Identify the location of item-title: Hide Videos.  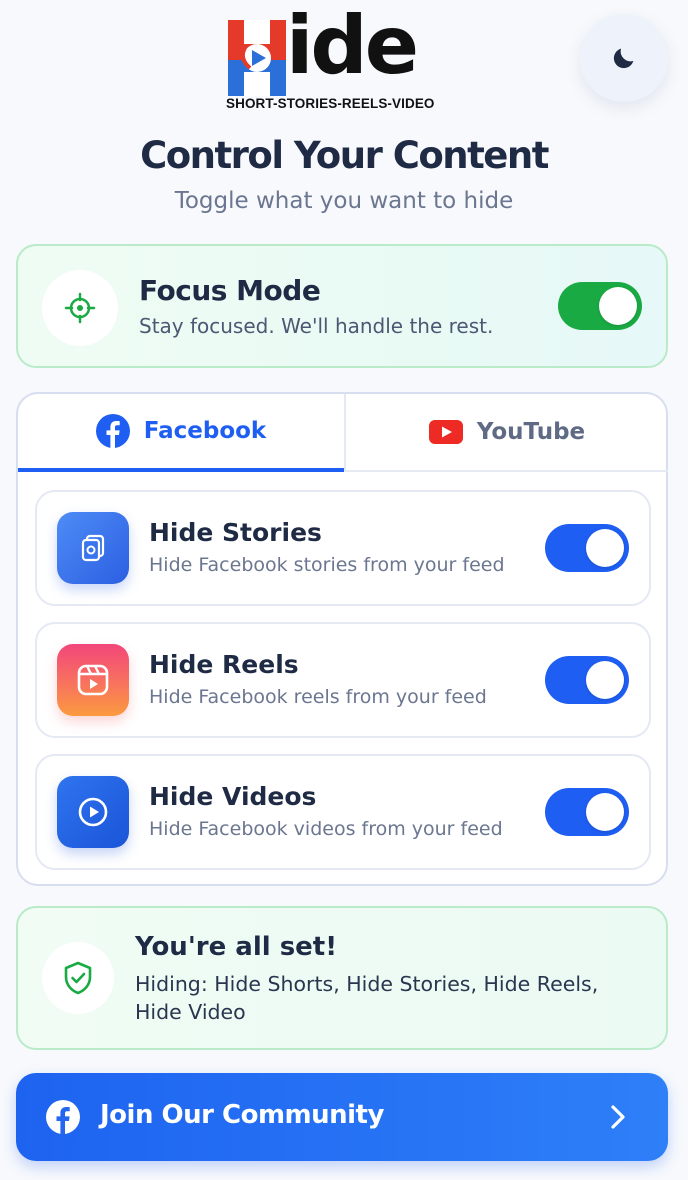
(233, 796).